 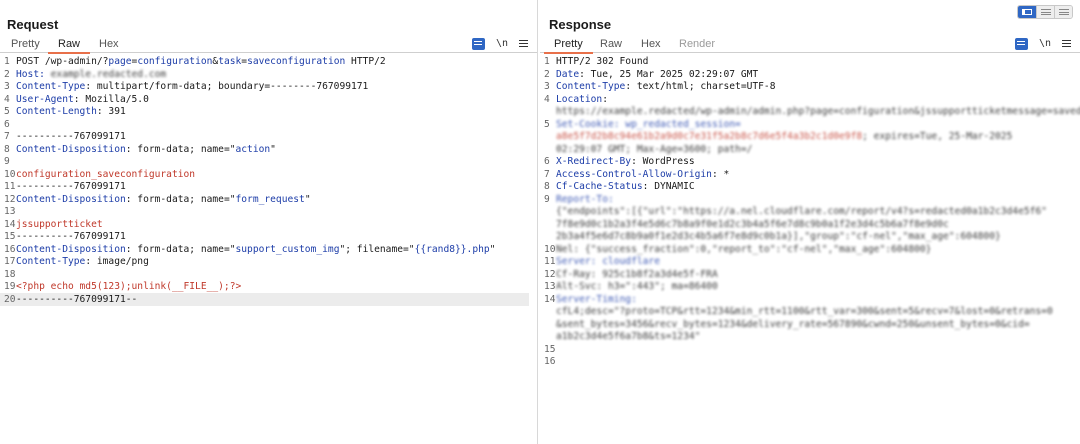 What do you see at coordinates (268, 45) in the screenshot?
I see `request-tabs: Pretty Raw Hex` at bounding box center [268, 45].